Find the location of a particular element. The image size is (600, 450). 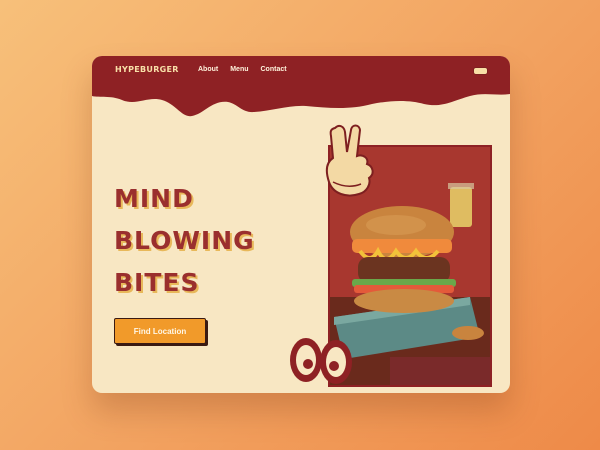

eyes-icon is located at coordinates (321, 361).